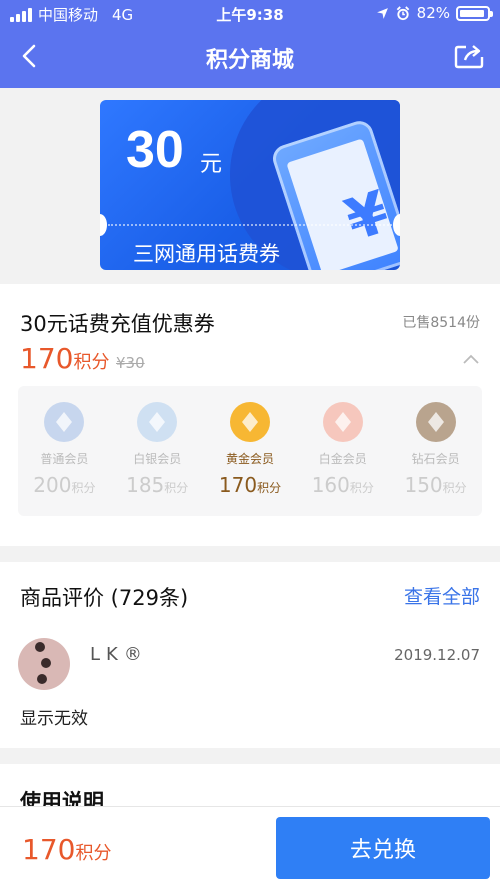 The height and width of the screenshot is (889, 500). Describe the element at coordinates (64, 459) in the screenshot. I see `member-level-name: 普通会员` at that location.